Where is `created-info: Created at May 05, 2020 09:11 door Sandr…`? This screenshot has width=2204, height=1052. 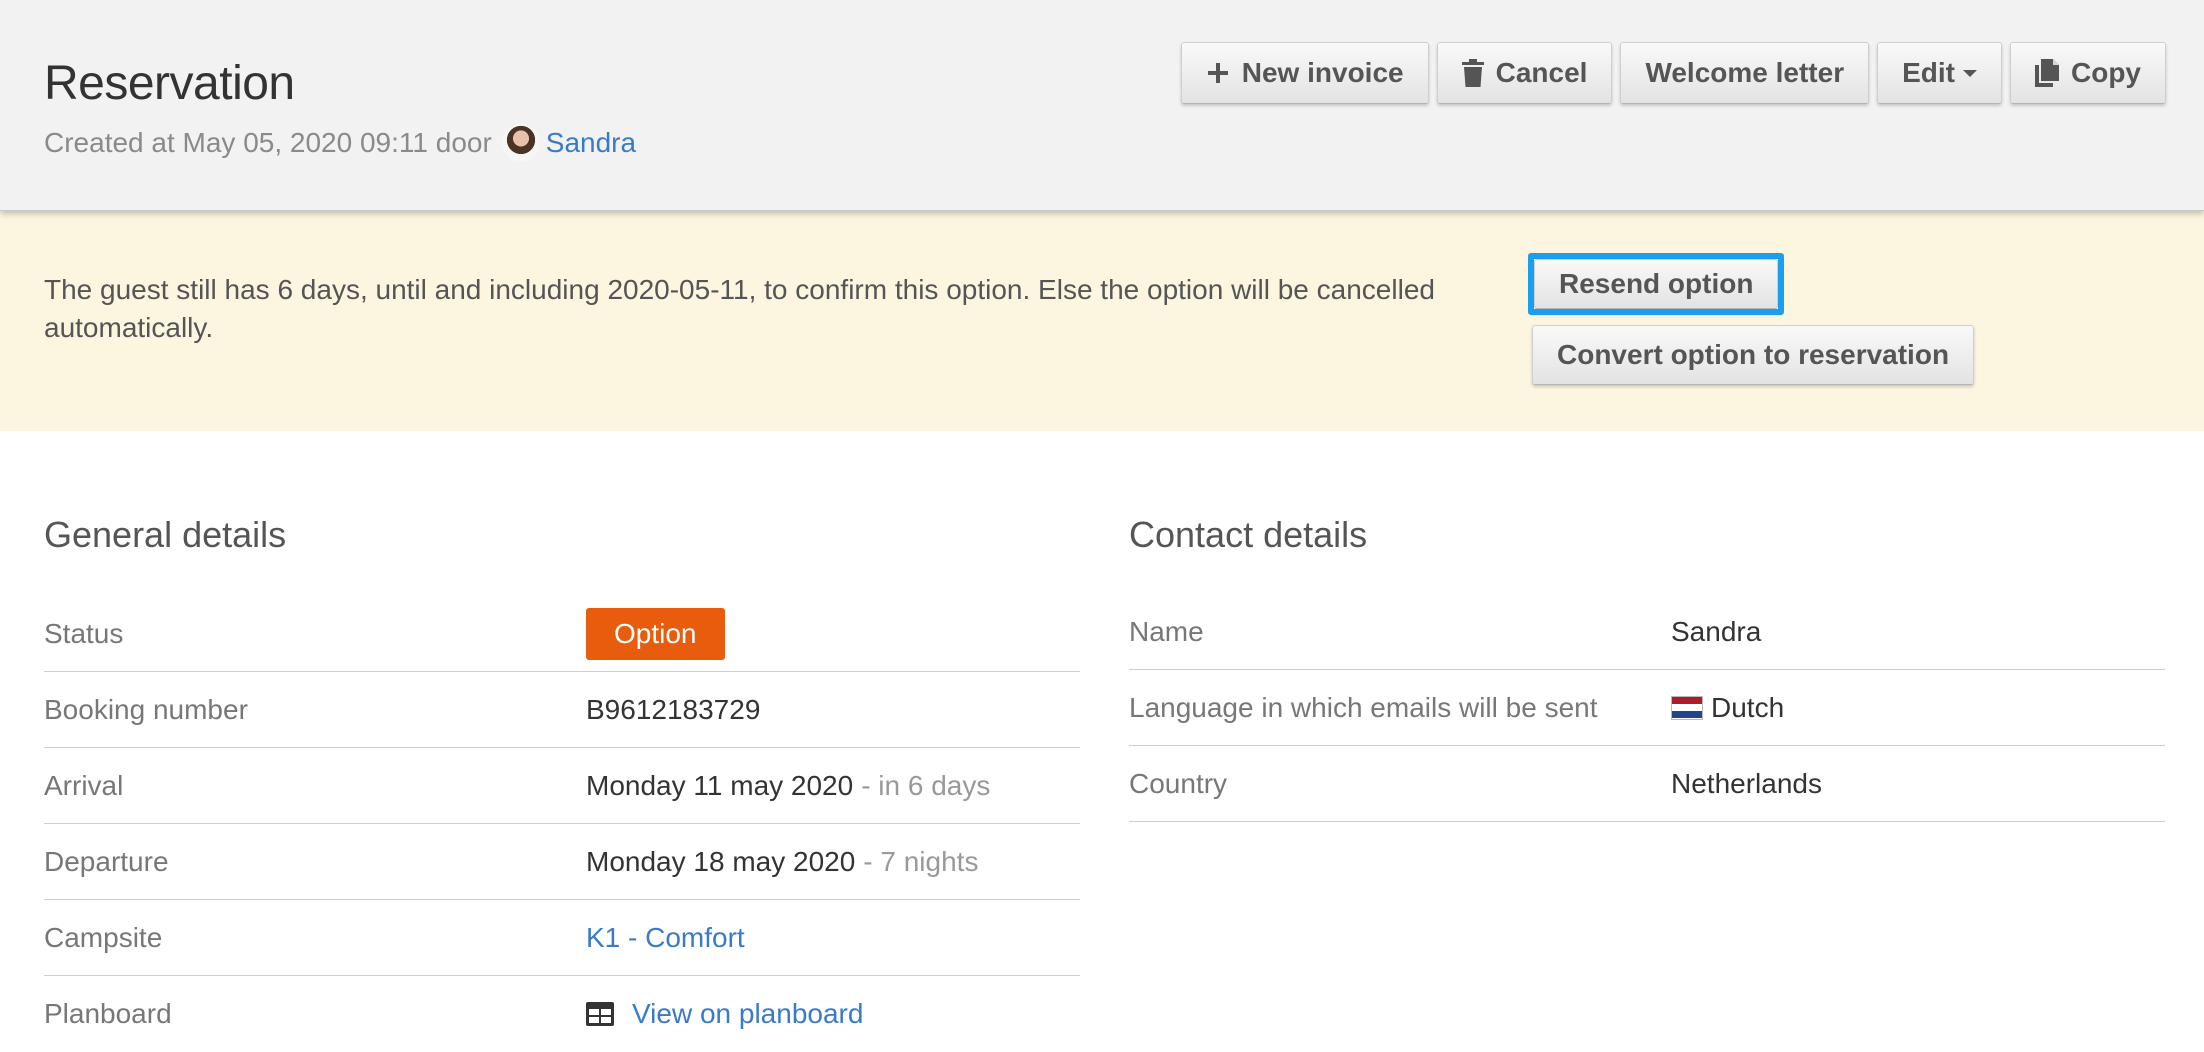 created-info: Created at May 05, 2020 09:11 door Sandr… is located at coordinates (340, 143).